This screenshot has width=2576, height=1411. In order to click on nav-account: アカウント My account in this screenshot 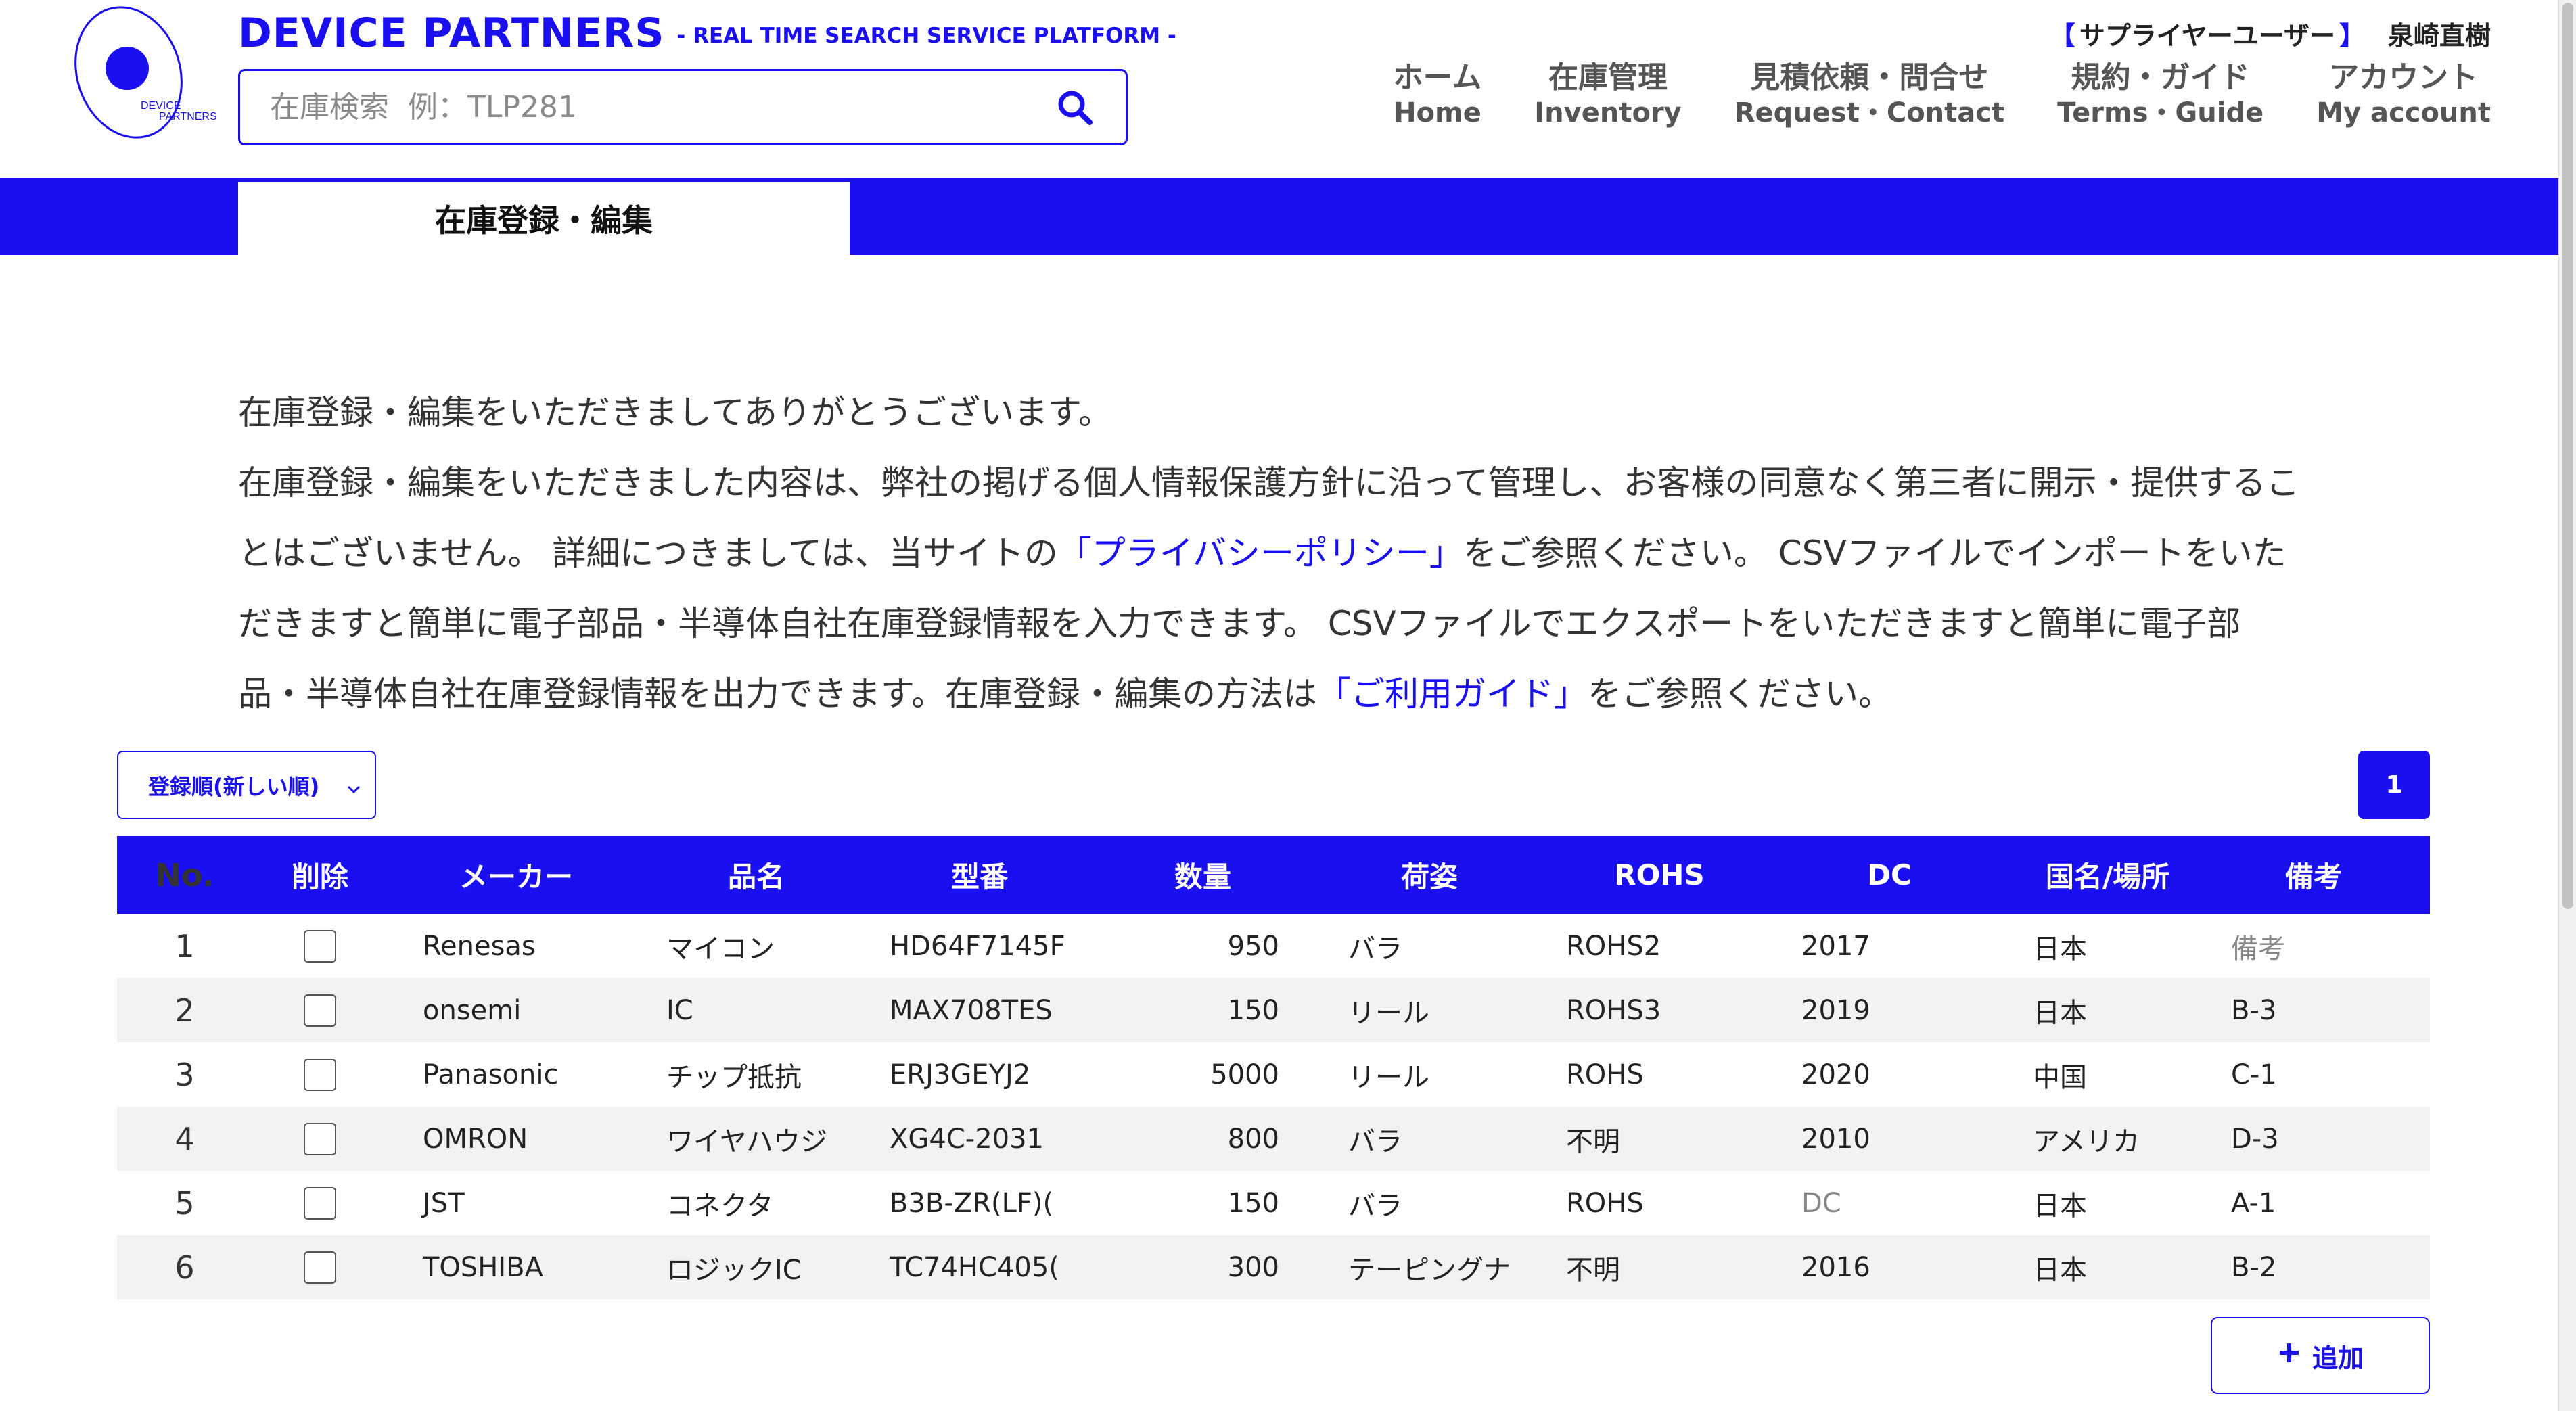, I will do `click(2403, 95)`.